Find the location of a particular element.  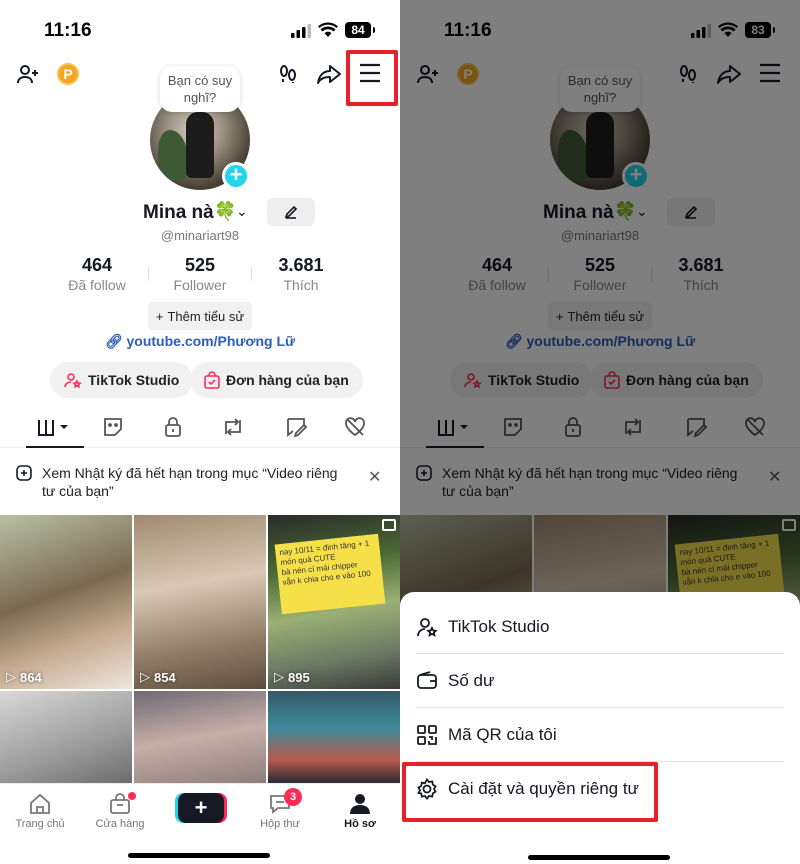

qr-code-icon is located at coordinates (427, 734).